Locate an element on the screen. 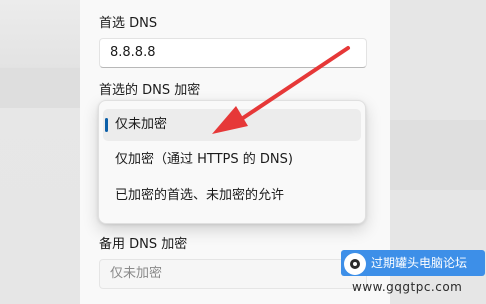 The height and width of the screenshot is (304, 486). logo-icon is located at coordinates (355, 264).